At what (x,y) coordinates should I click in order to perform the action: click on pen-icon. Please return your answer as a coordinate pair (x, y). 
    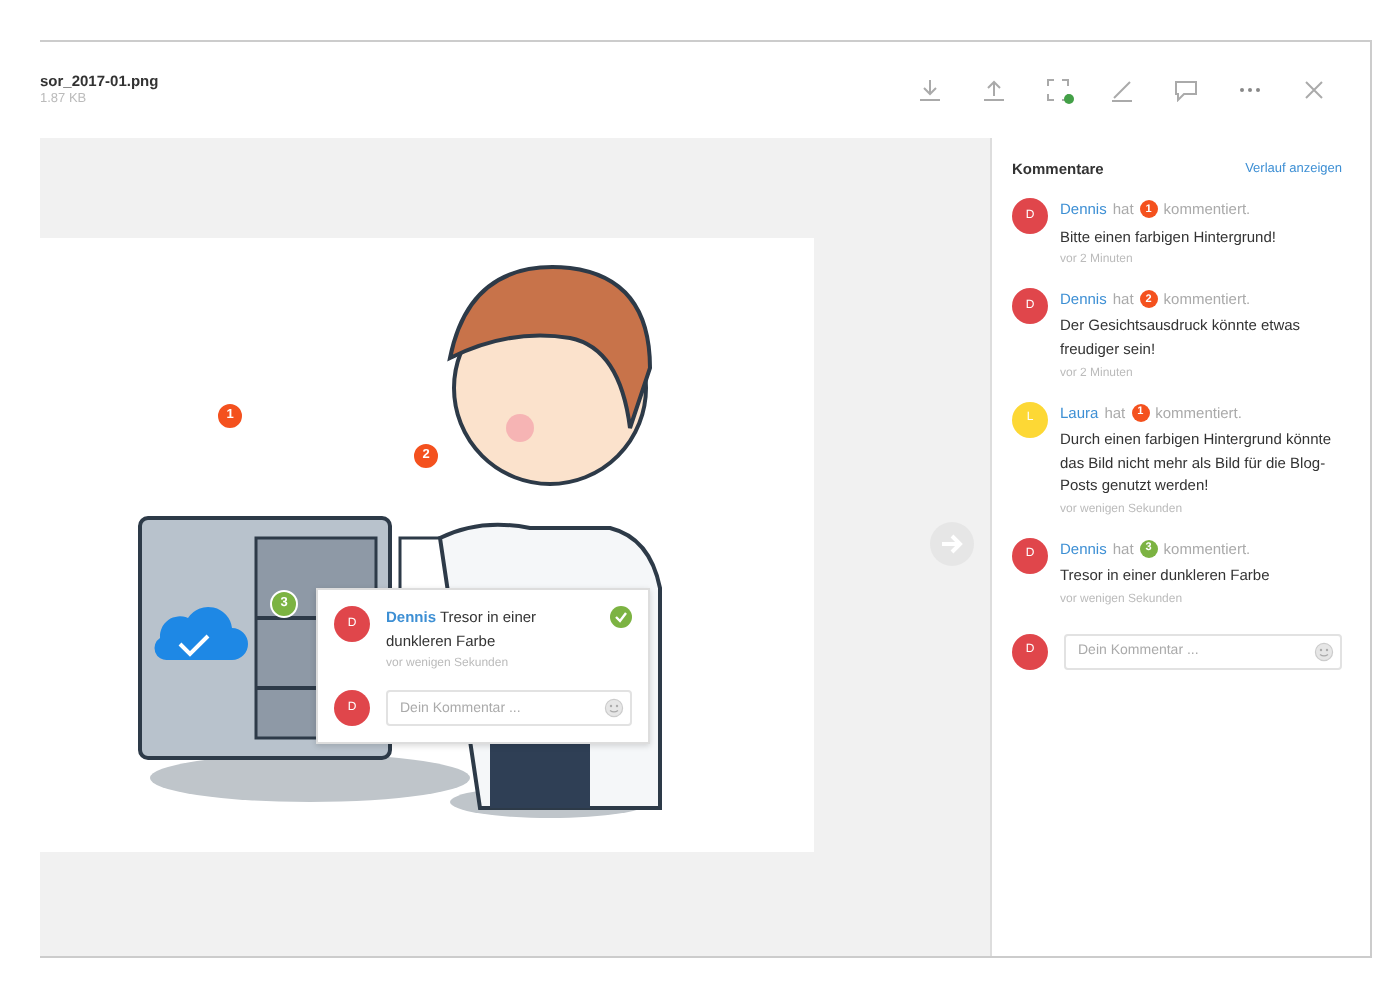
    Looking at the image, I should click on (1122, 90).